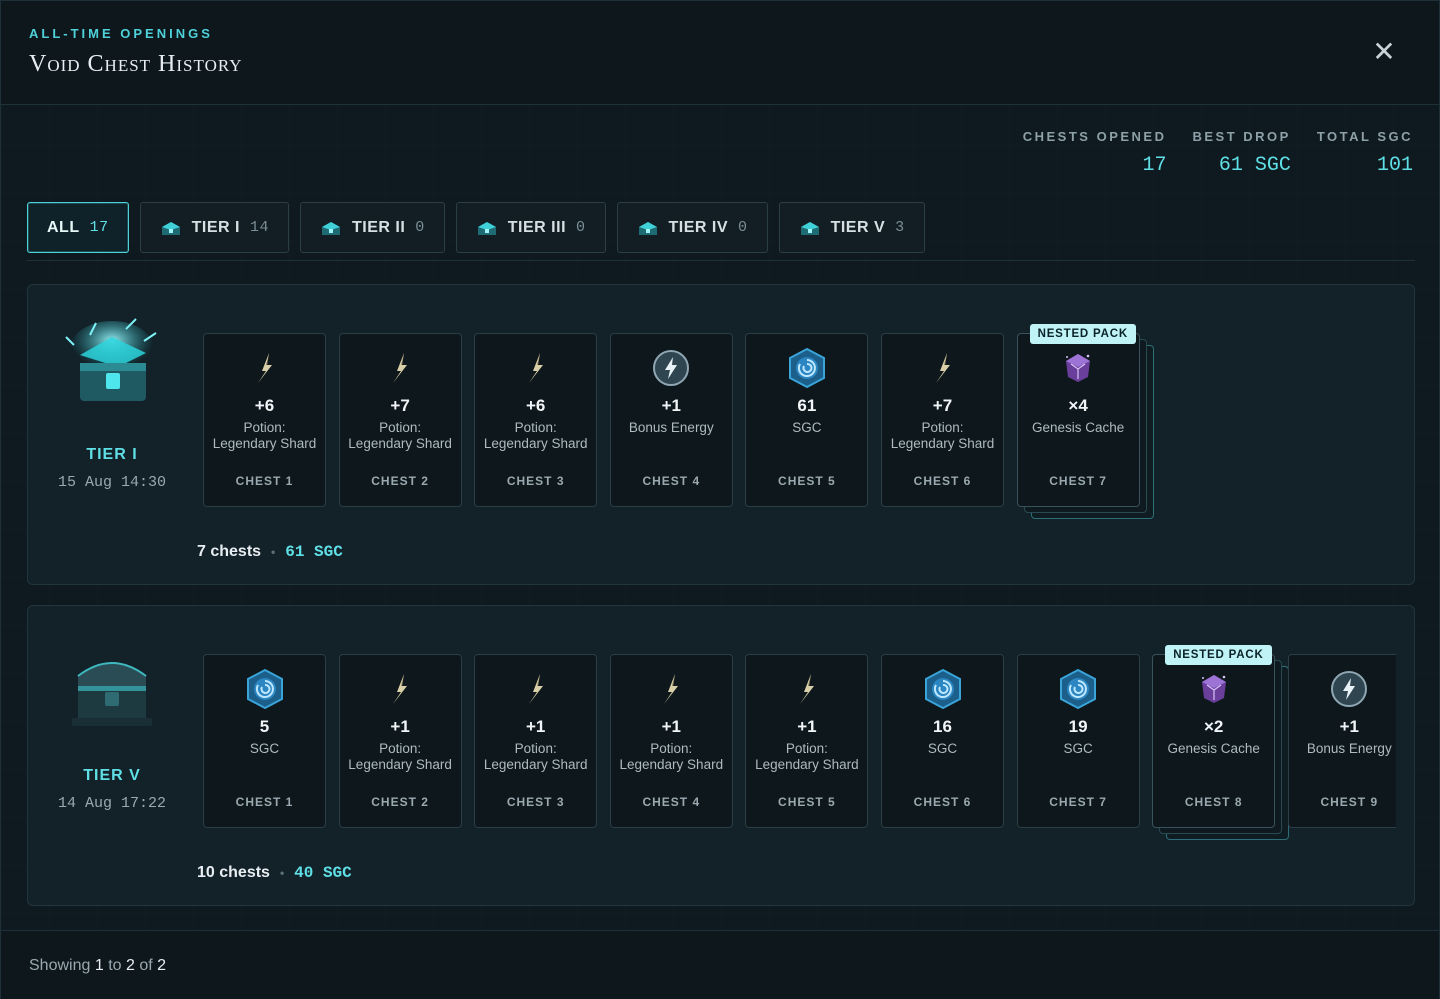  Describe the element at coordinates (1078, 405) in the screenshot. I see `reward-amount: ×4` at that location.